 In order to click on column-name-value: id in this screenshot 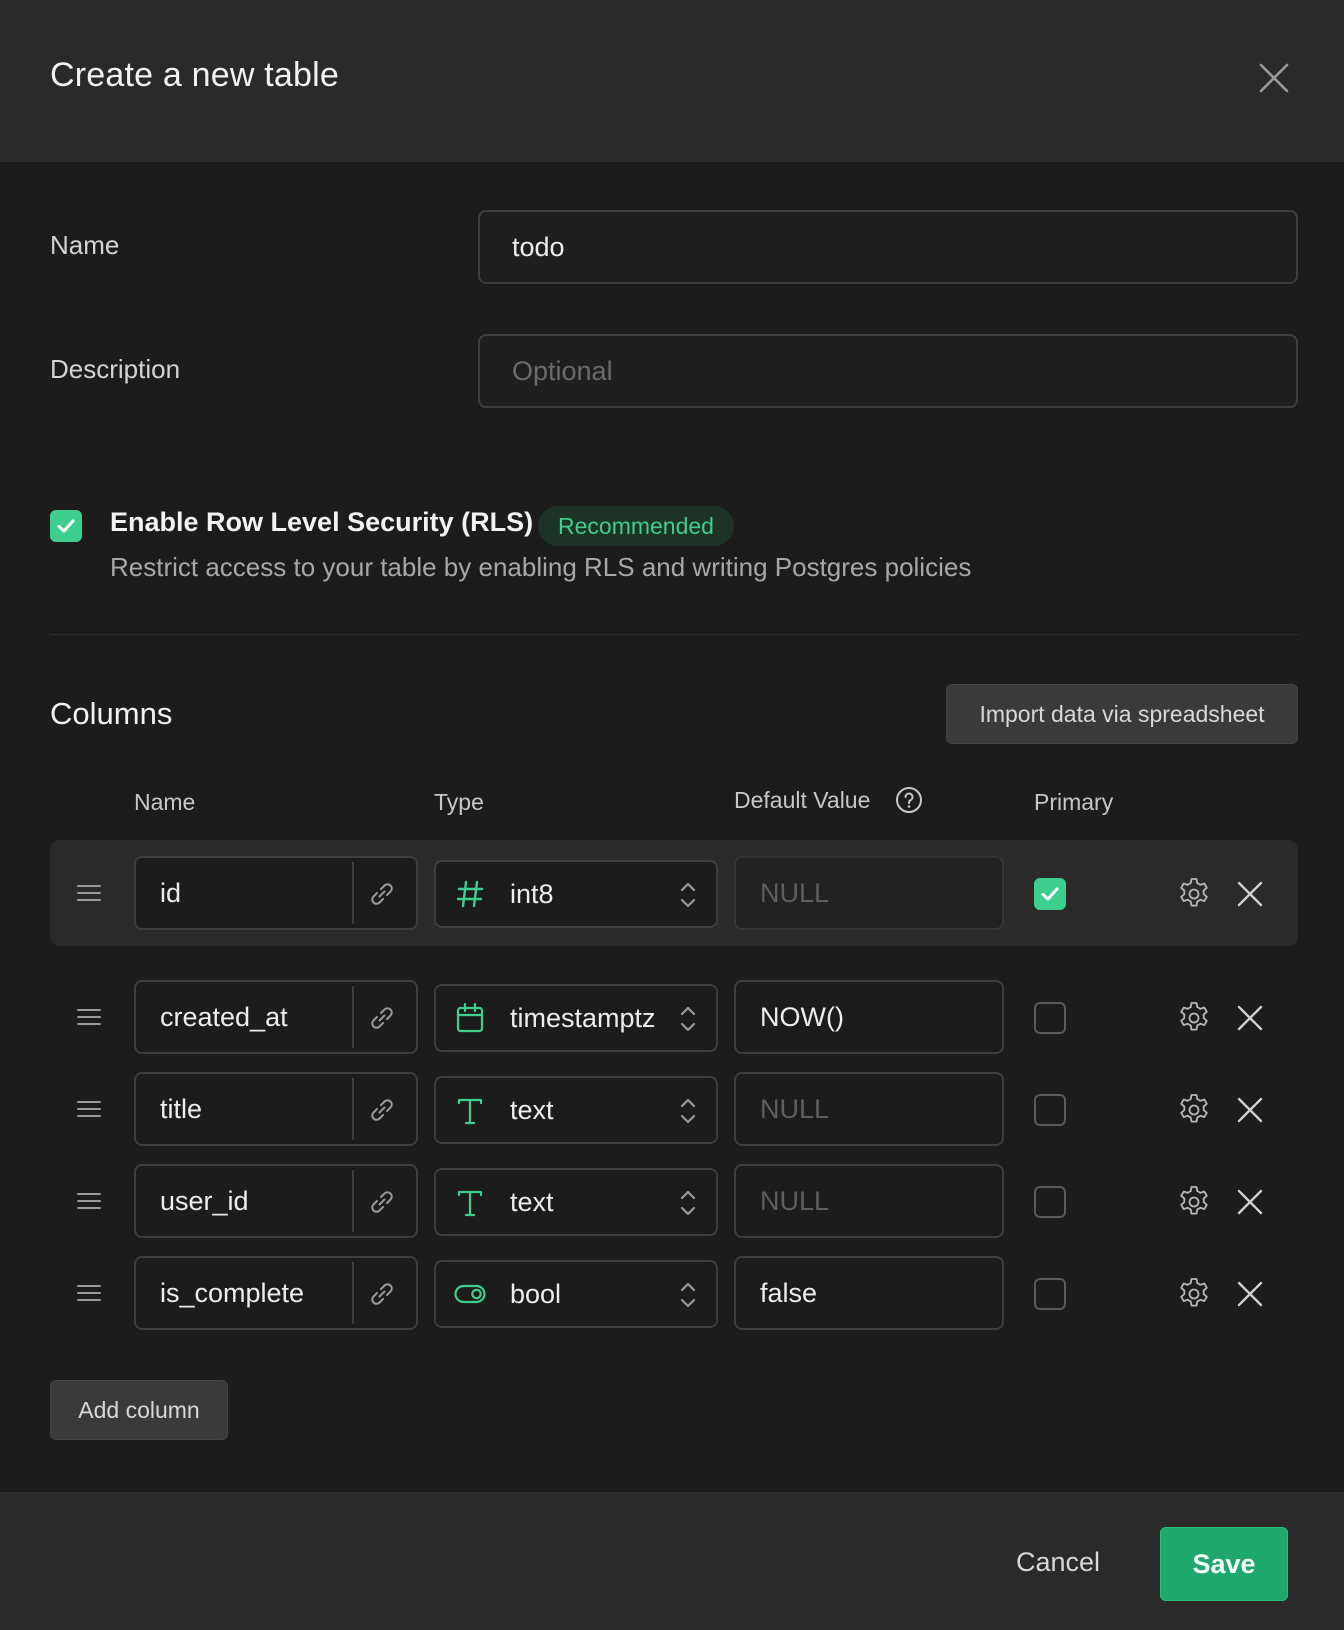, I will do `click(171, 893)`.